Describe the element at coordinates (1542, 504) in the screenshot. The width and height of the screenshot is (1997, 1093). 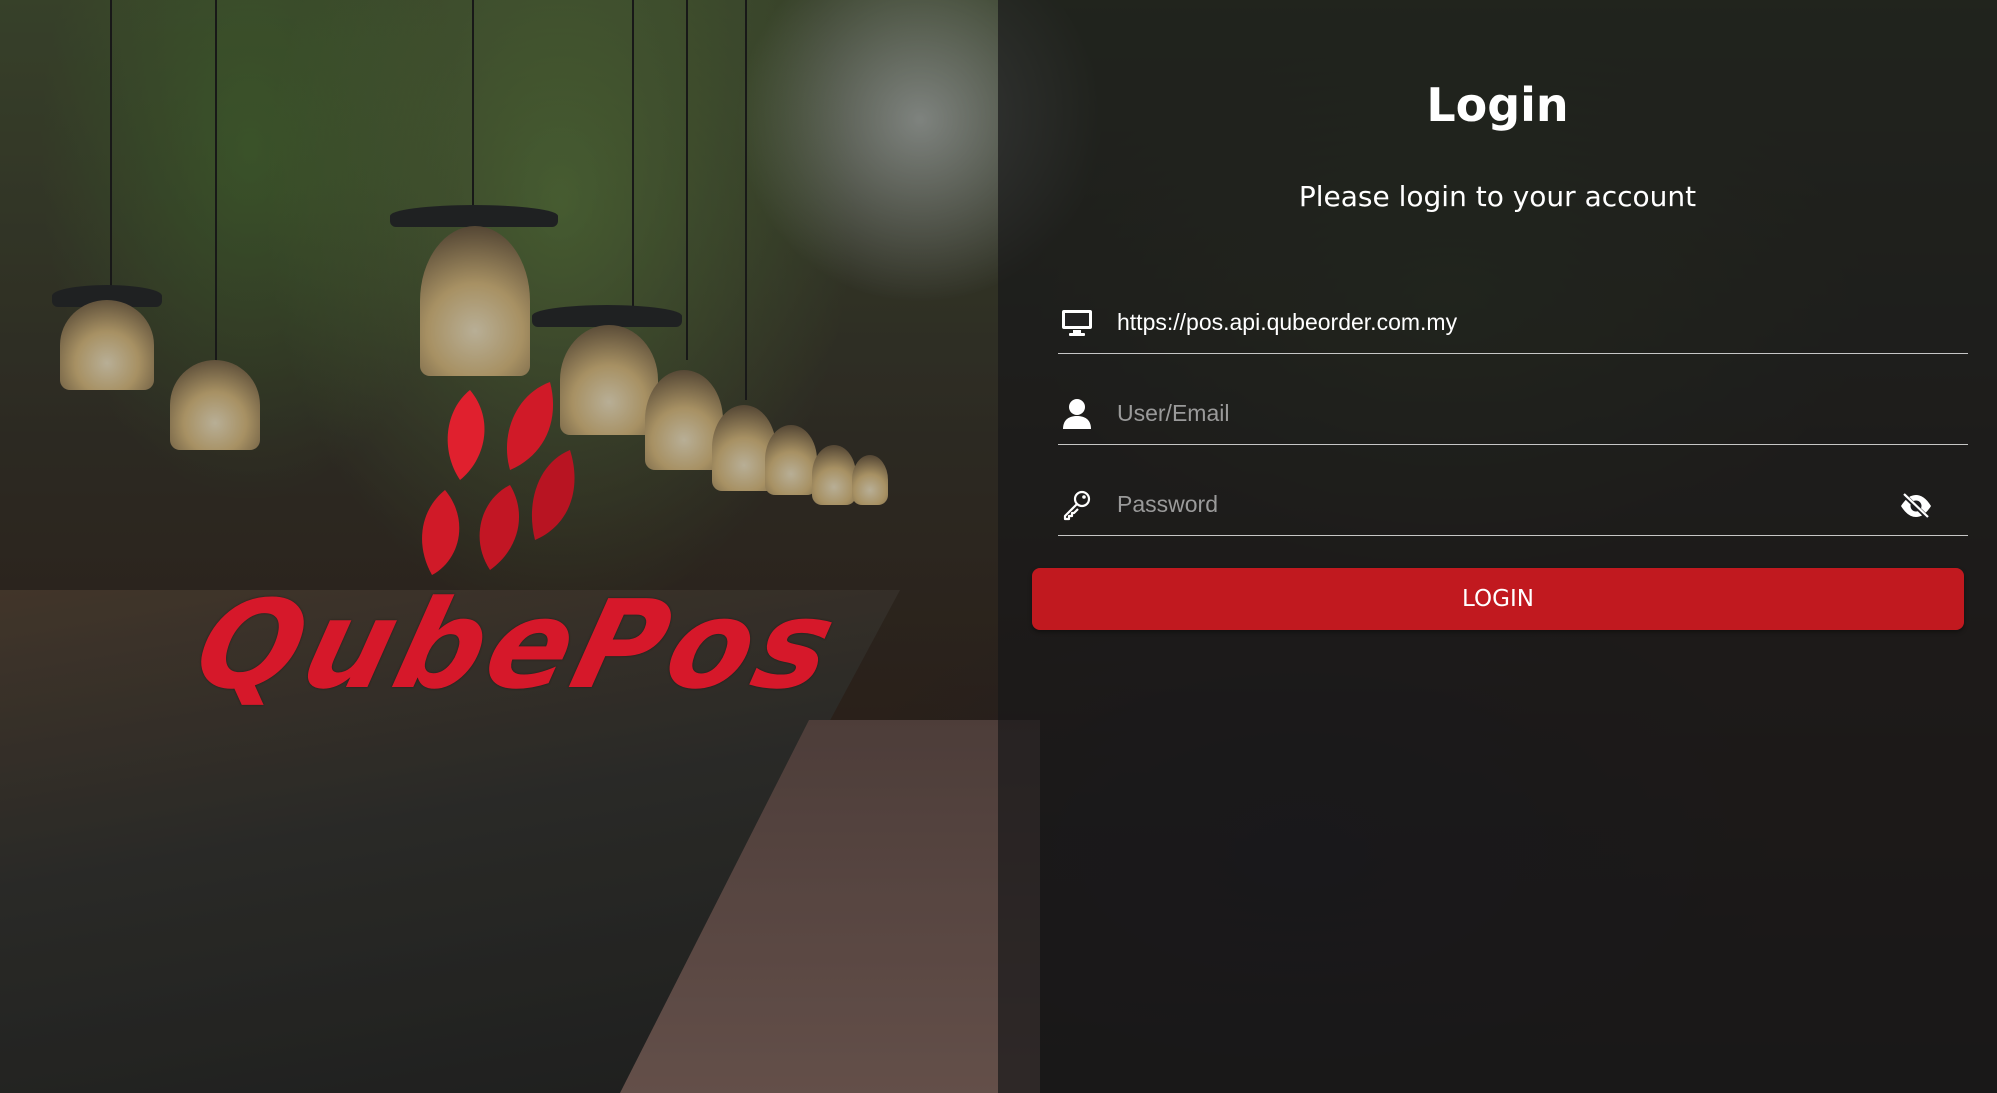
I see `password-input` at that location.